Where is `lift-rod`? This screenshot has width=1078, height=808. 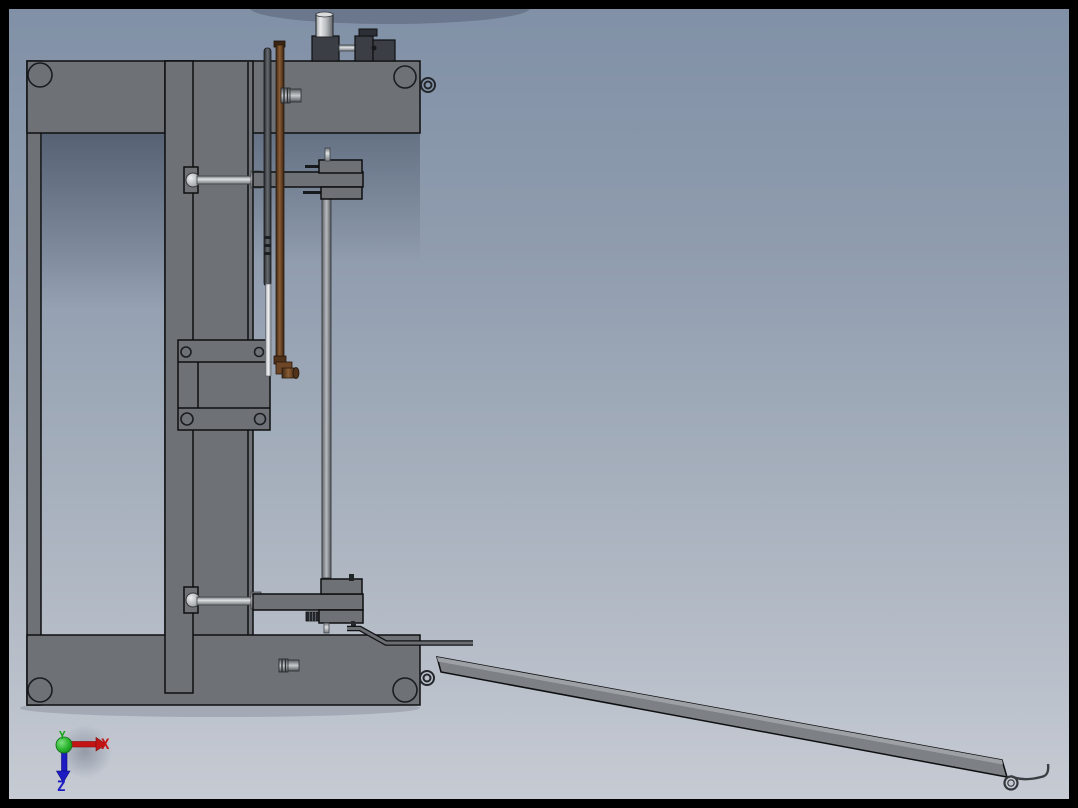
lift-rod is located at coordinates (326, 388).